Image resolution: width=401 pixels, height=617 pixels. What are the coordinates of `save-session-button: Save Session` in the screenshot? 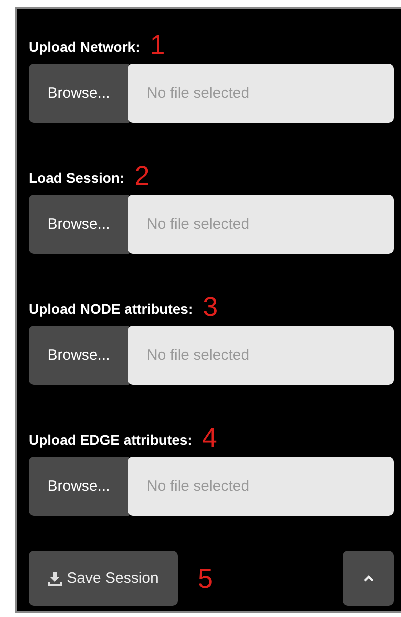 It's located at (103, 578).